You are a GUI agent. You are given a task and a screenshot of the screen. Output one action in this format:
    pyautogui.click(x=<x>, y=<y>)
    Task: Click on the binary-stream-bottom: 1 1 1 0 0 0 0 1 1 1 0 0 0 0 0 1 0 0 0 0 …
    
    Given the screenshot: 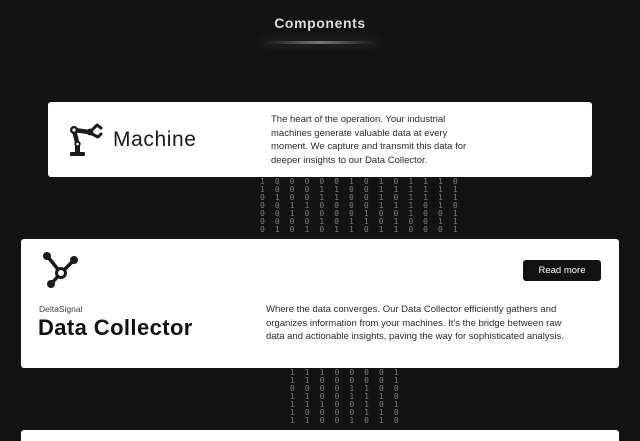 What is the action you would take?
    pyautogui.click(x=346, y=397)
    